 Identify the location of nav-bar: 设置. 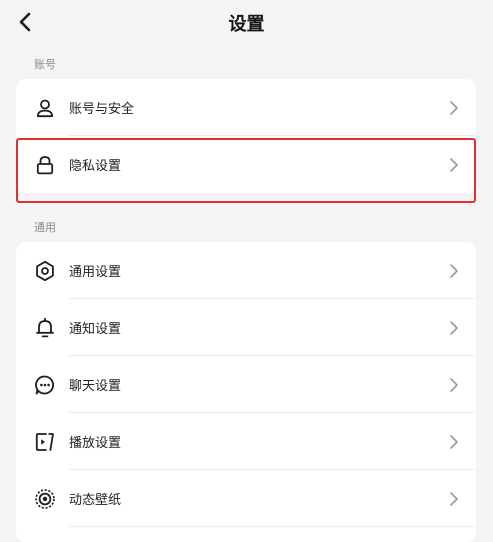
(246, 23).